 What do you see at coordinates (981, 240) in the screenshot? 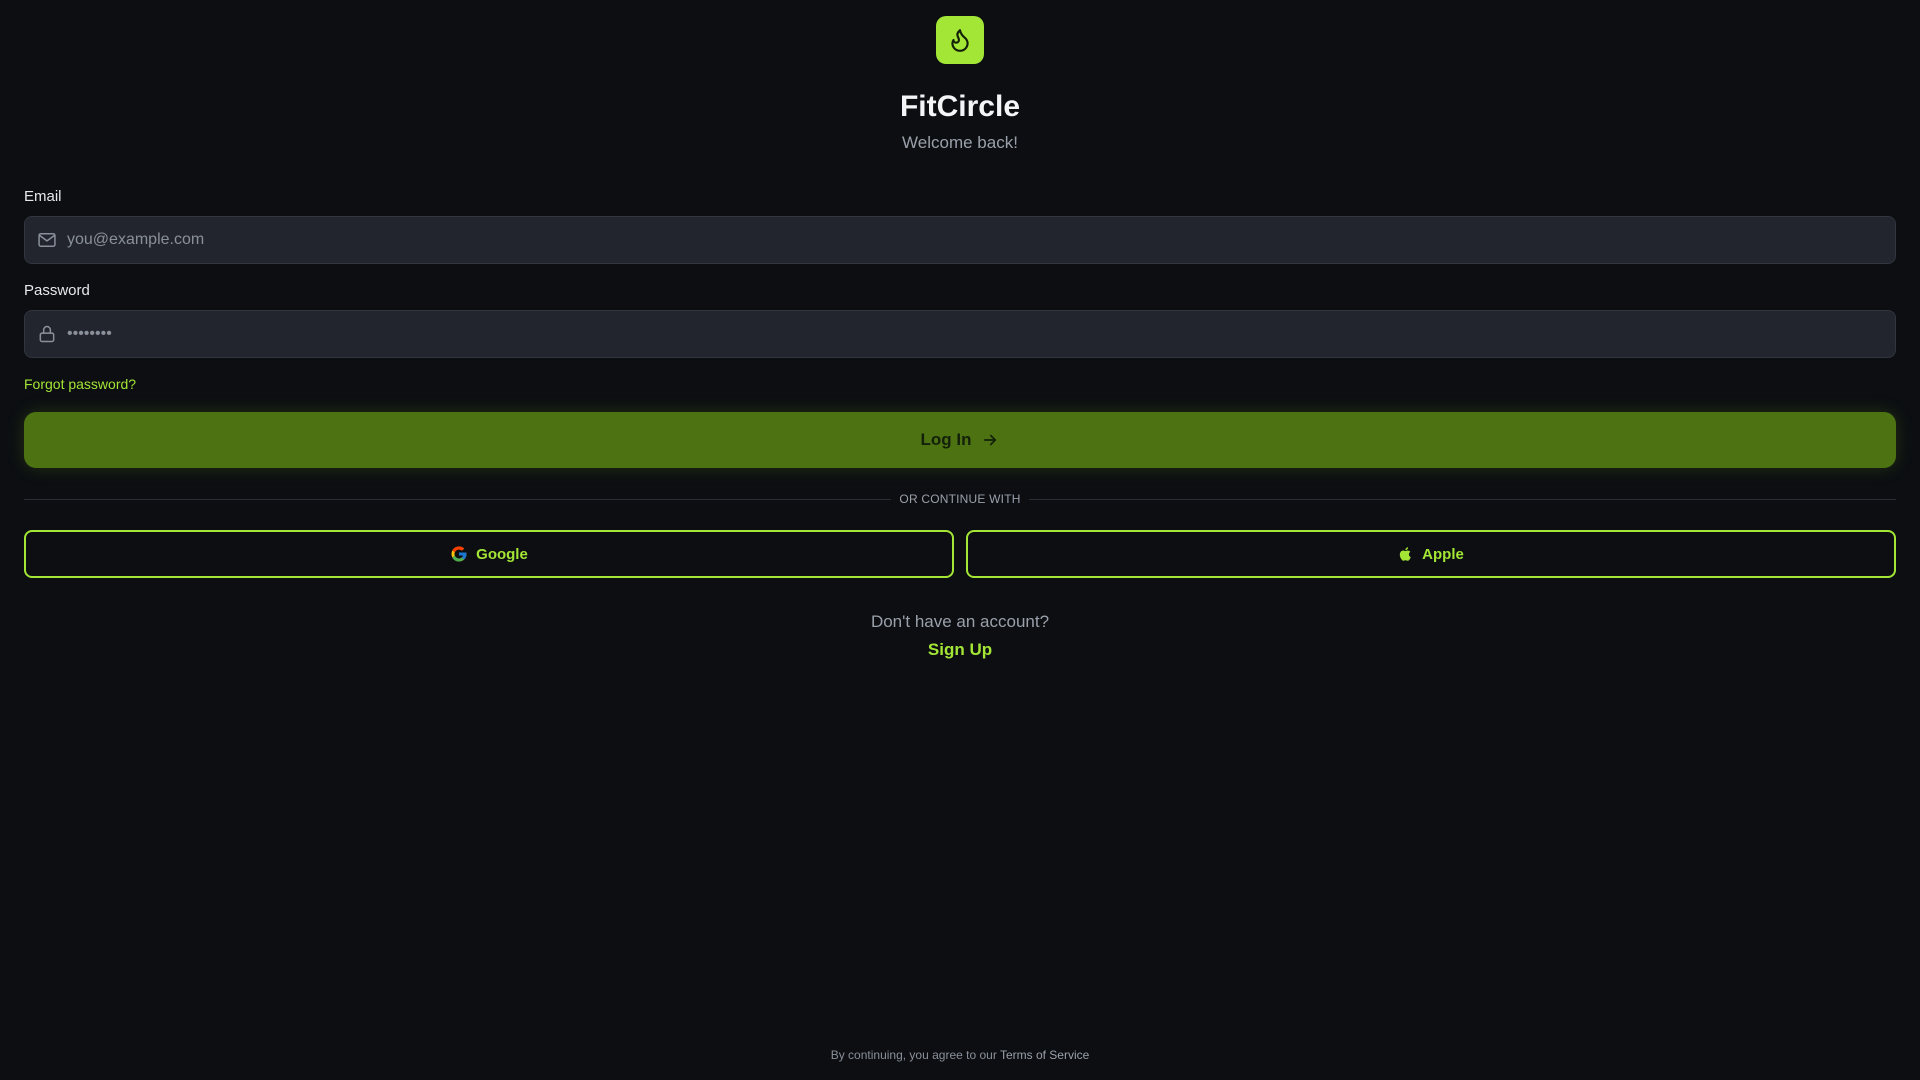
I see `email-input` at bounding box center [981, 240].